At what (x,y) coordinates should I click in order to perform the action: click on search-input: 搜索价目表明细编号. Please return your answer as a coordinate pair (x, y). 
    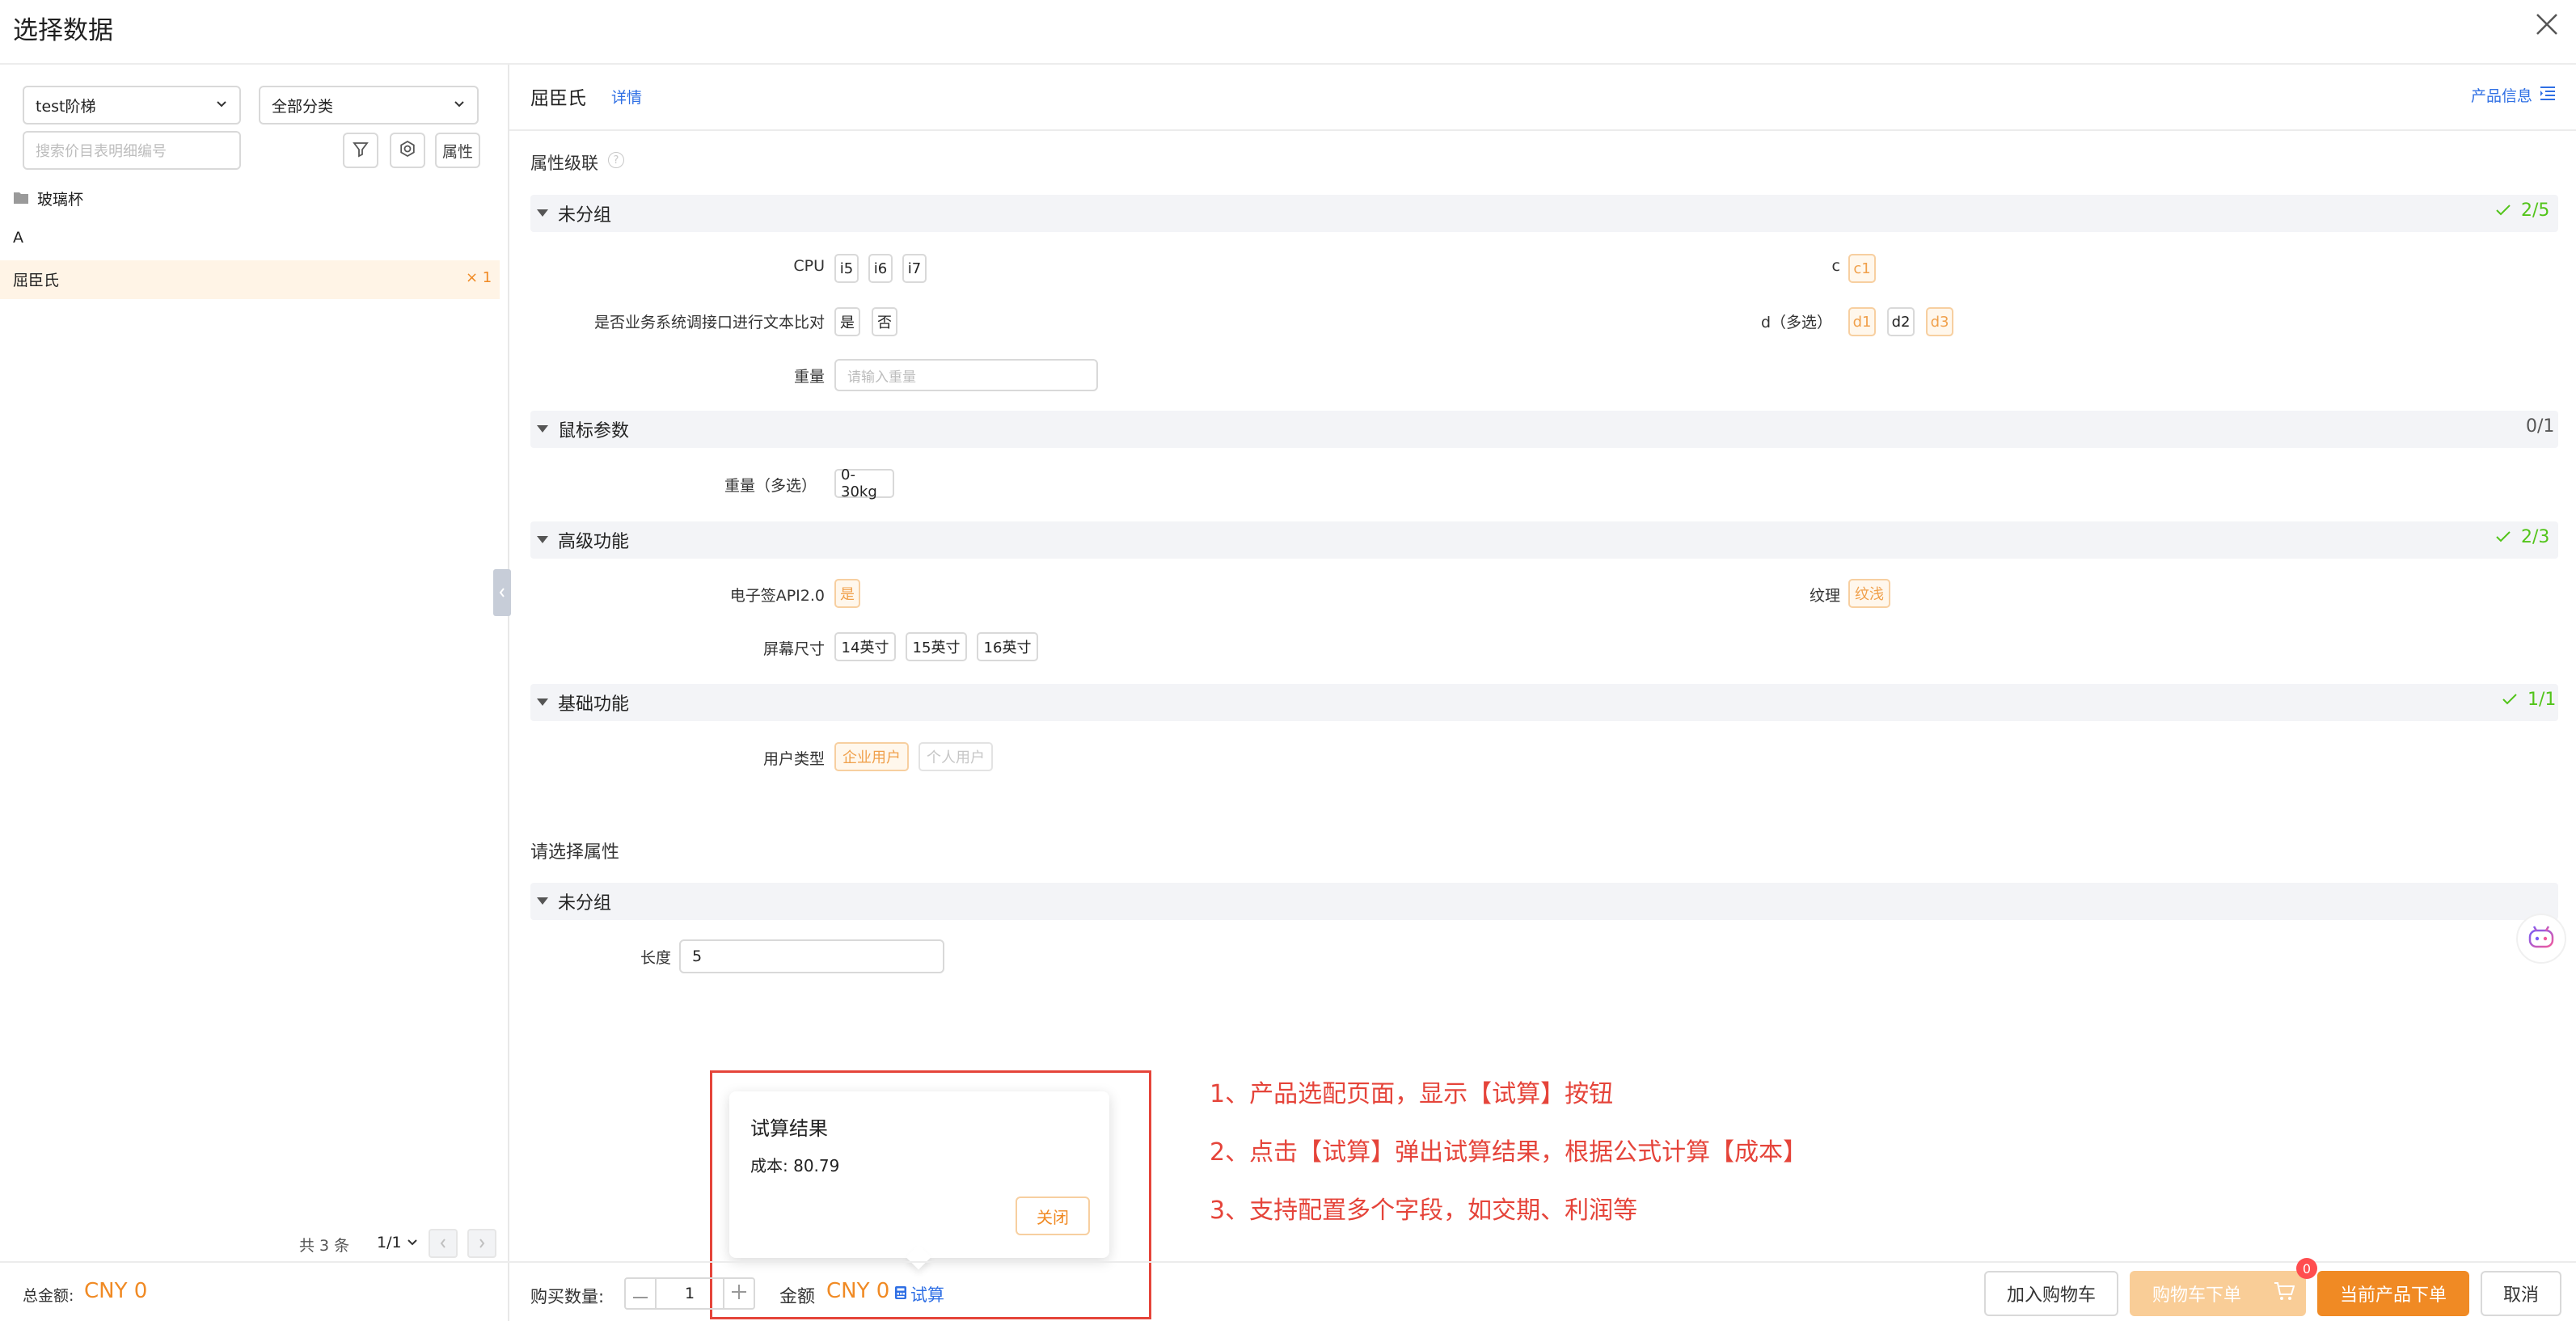
    Looking at the image, I should click on (132, 150).